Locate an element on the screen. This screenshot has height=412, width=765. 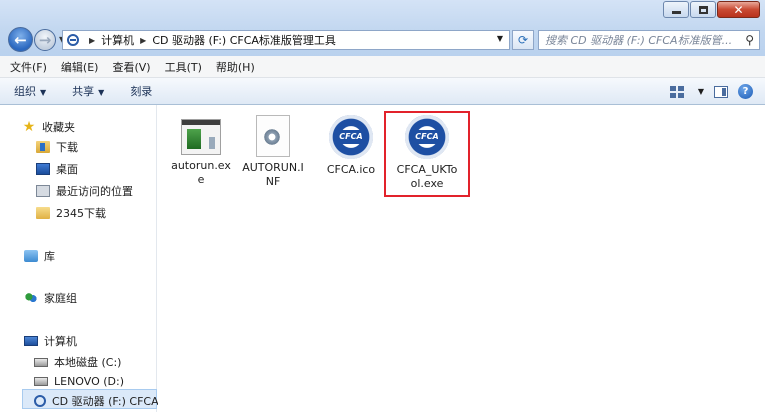
share-button: 共享 ▼ is located at coordinates (88, 91).